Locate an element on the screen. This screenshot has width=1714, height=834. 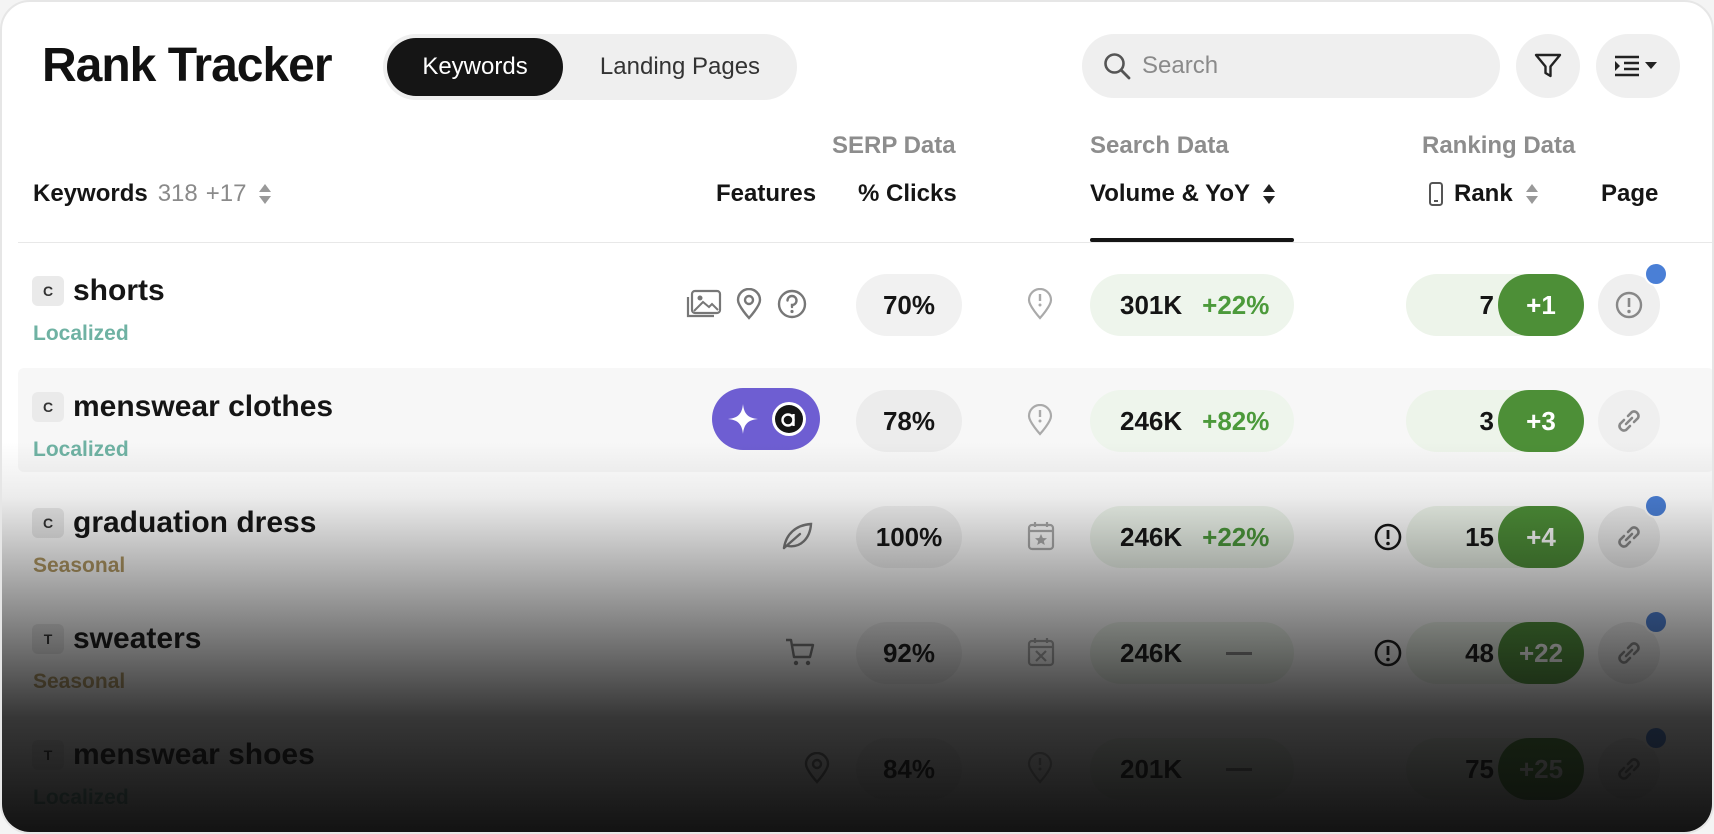
leaf-icon is located at coordinates (797, 536).